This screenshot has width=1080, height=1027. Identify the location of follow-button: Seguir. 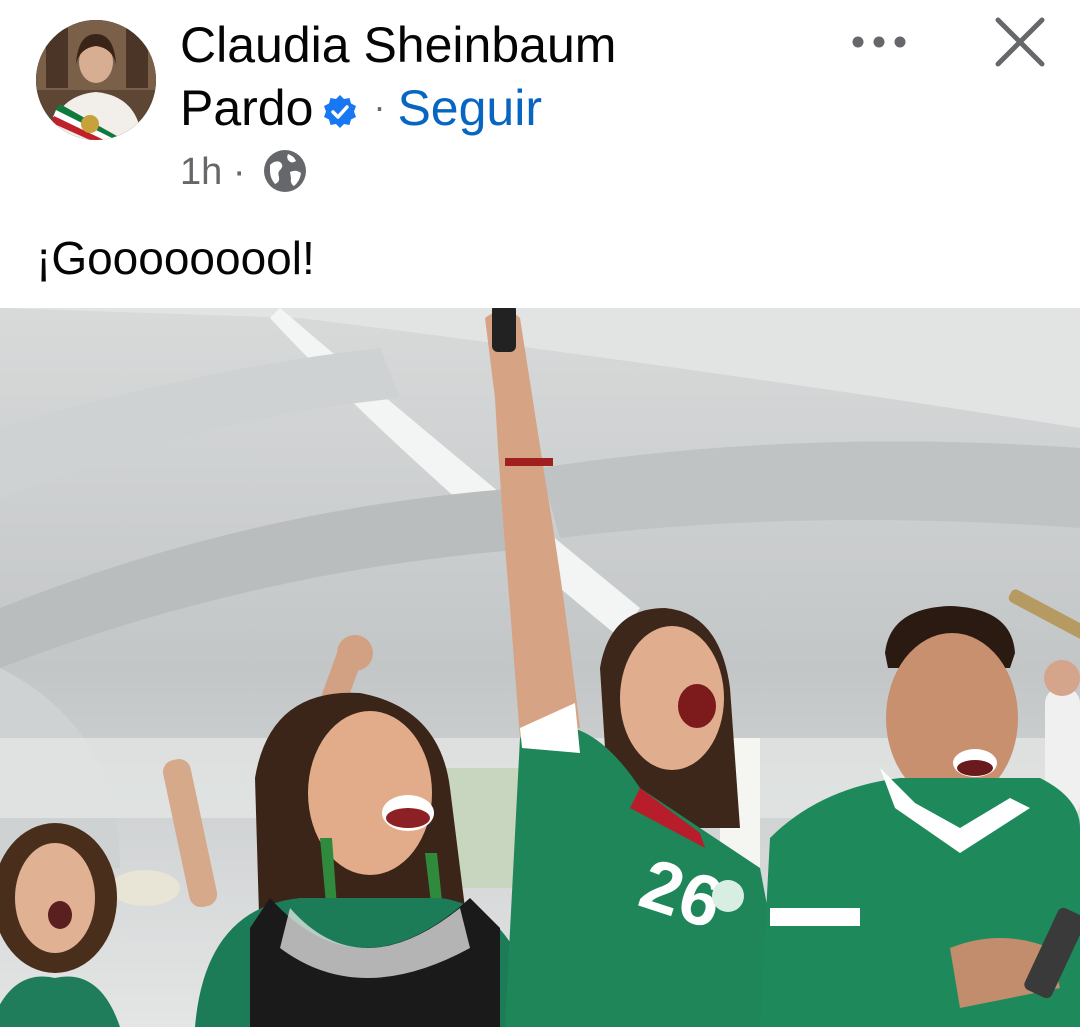
(469, 108).